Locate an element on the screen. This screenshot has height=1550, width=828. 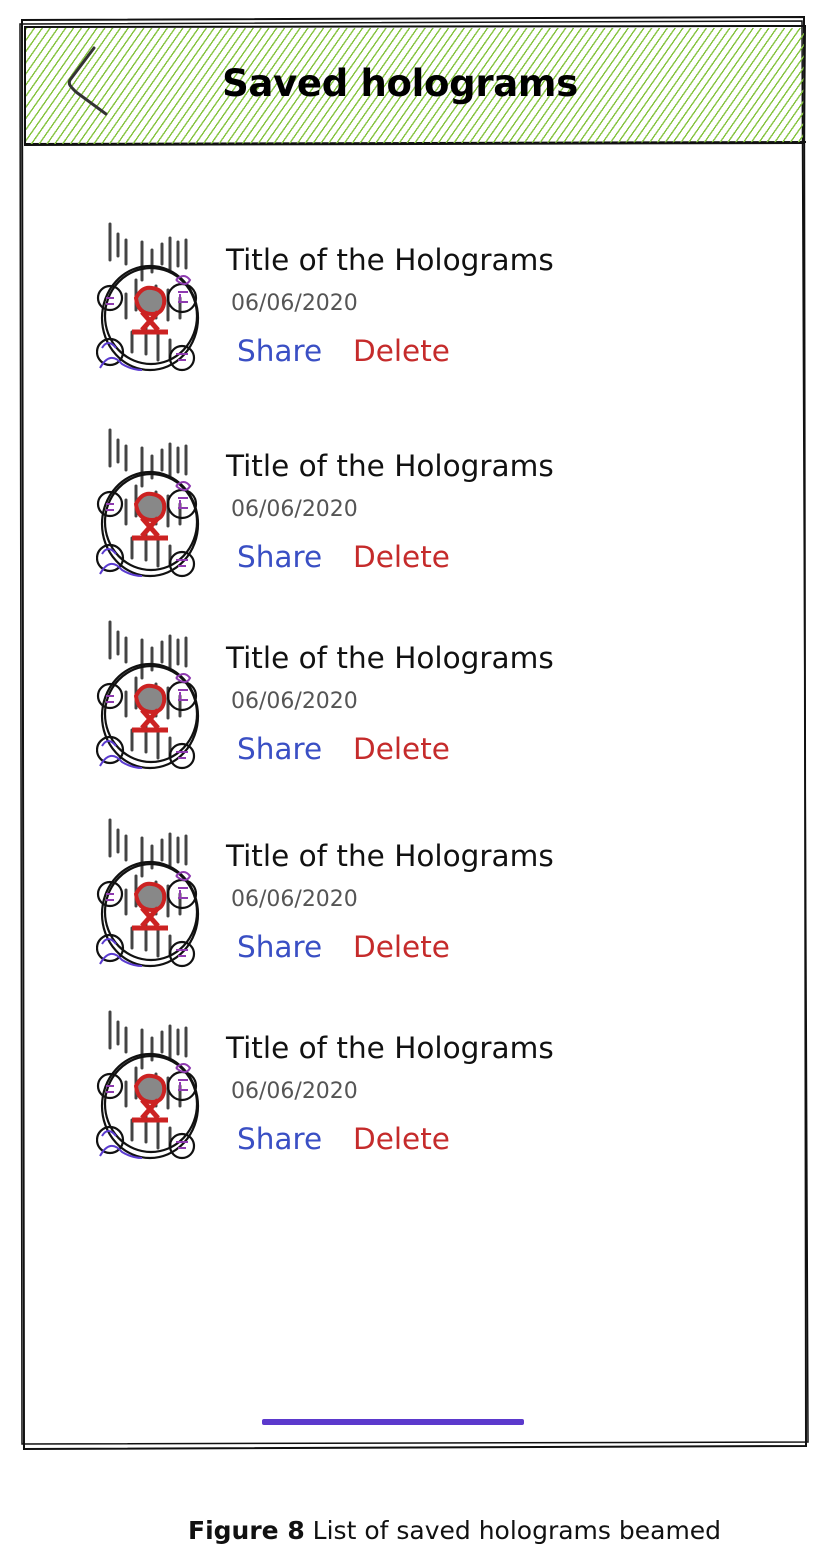
caption-text: List of saved holograms beamed is located at coordinates (513, 1530).